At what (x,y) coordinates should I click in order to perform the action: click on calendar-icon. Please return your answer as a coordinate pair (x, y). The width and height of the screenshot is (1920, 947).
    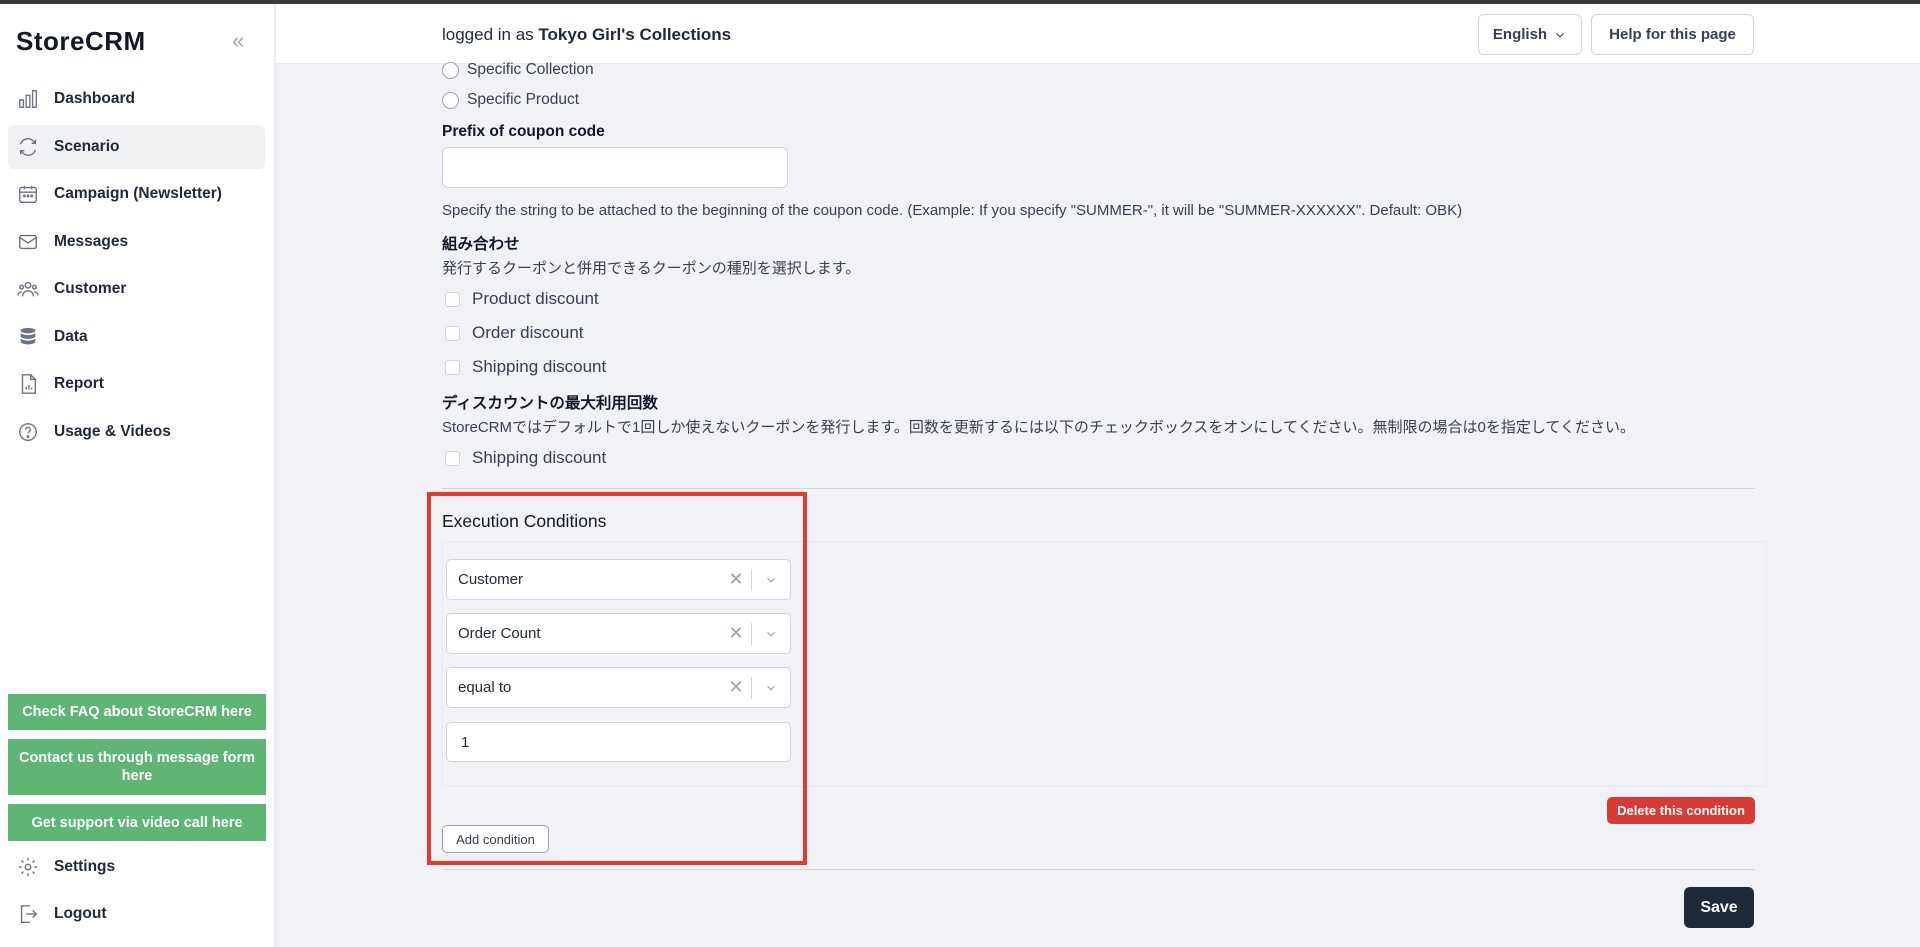
    Looking at the image, I should click on (28, 194).